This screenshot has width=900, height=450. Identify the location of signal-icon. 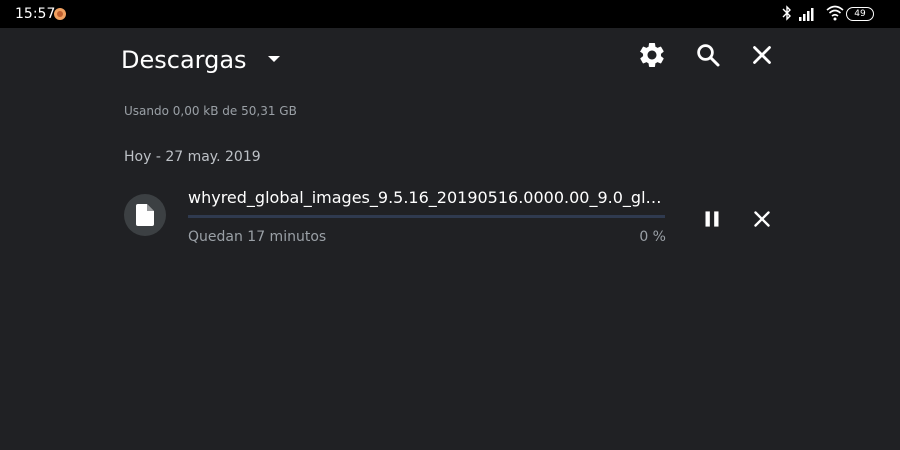
(807, 15).